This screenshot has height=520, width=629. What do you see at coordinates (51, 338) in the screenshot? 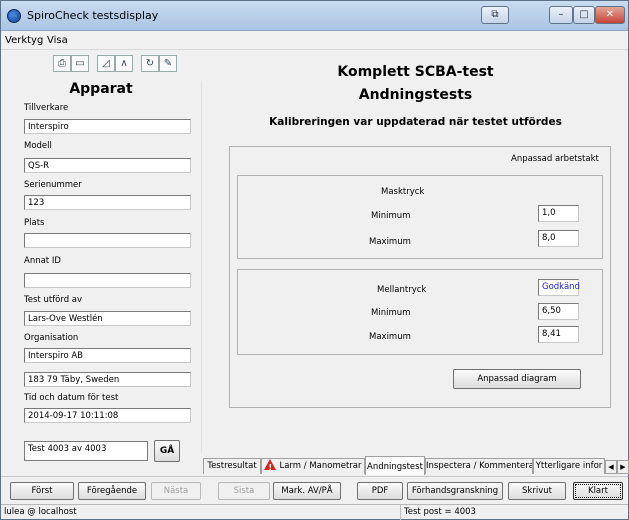
I see `organisation-label: Organisation` at bounding box center [51, 338].